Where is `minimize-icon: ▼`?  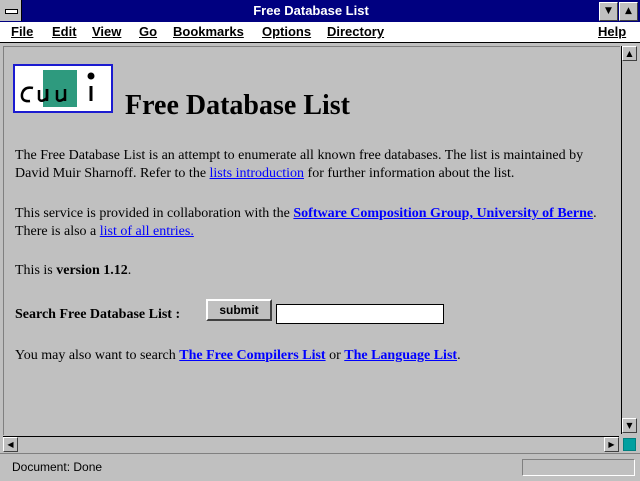
minimize-icon: ▼ is located at coordinates (608, 11).